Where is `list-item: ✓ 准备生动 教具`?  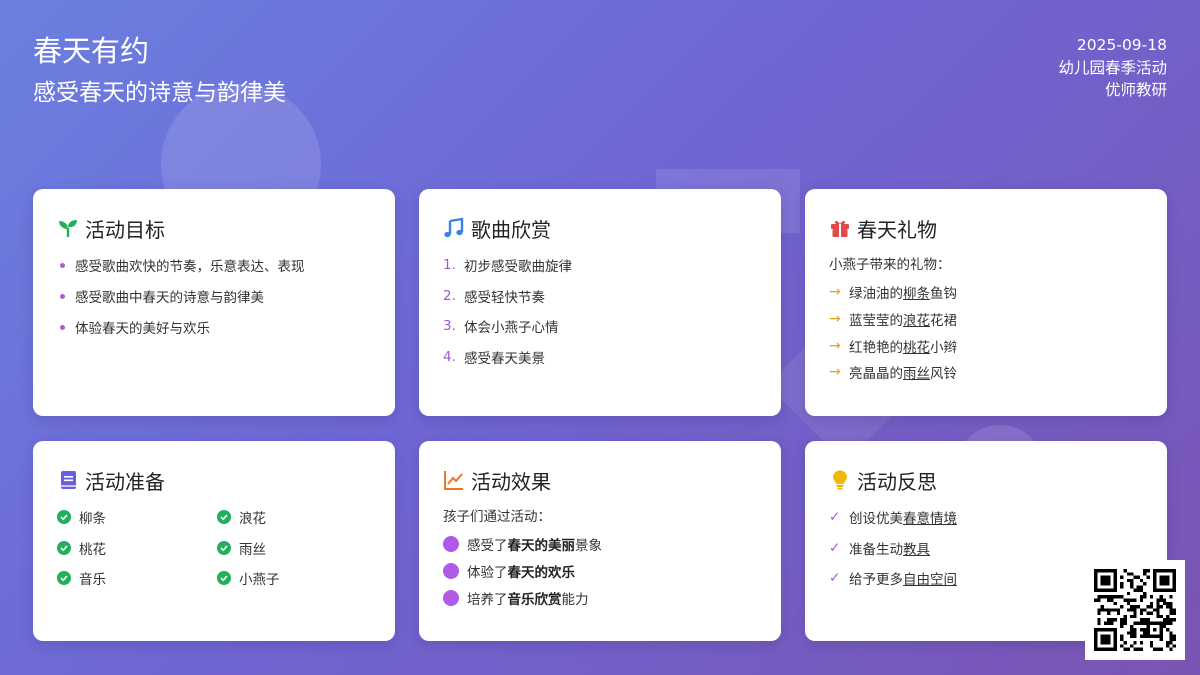 list-item: ✓ 准备生动 教具 is located at coordinates (879, 548).